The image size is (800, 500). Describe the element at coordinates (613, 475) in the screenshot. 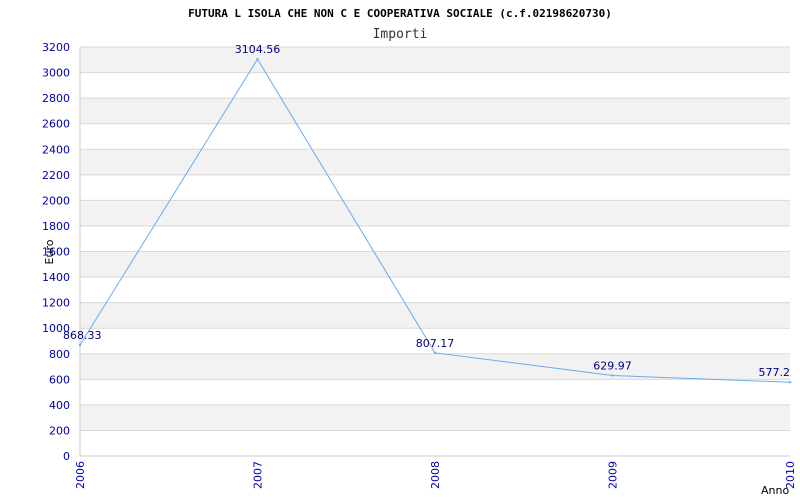

I see `x-tick-label: 2009` at that location.